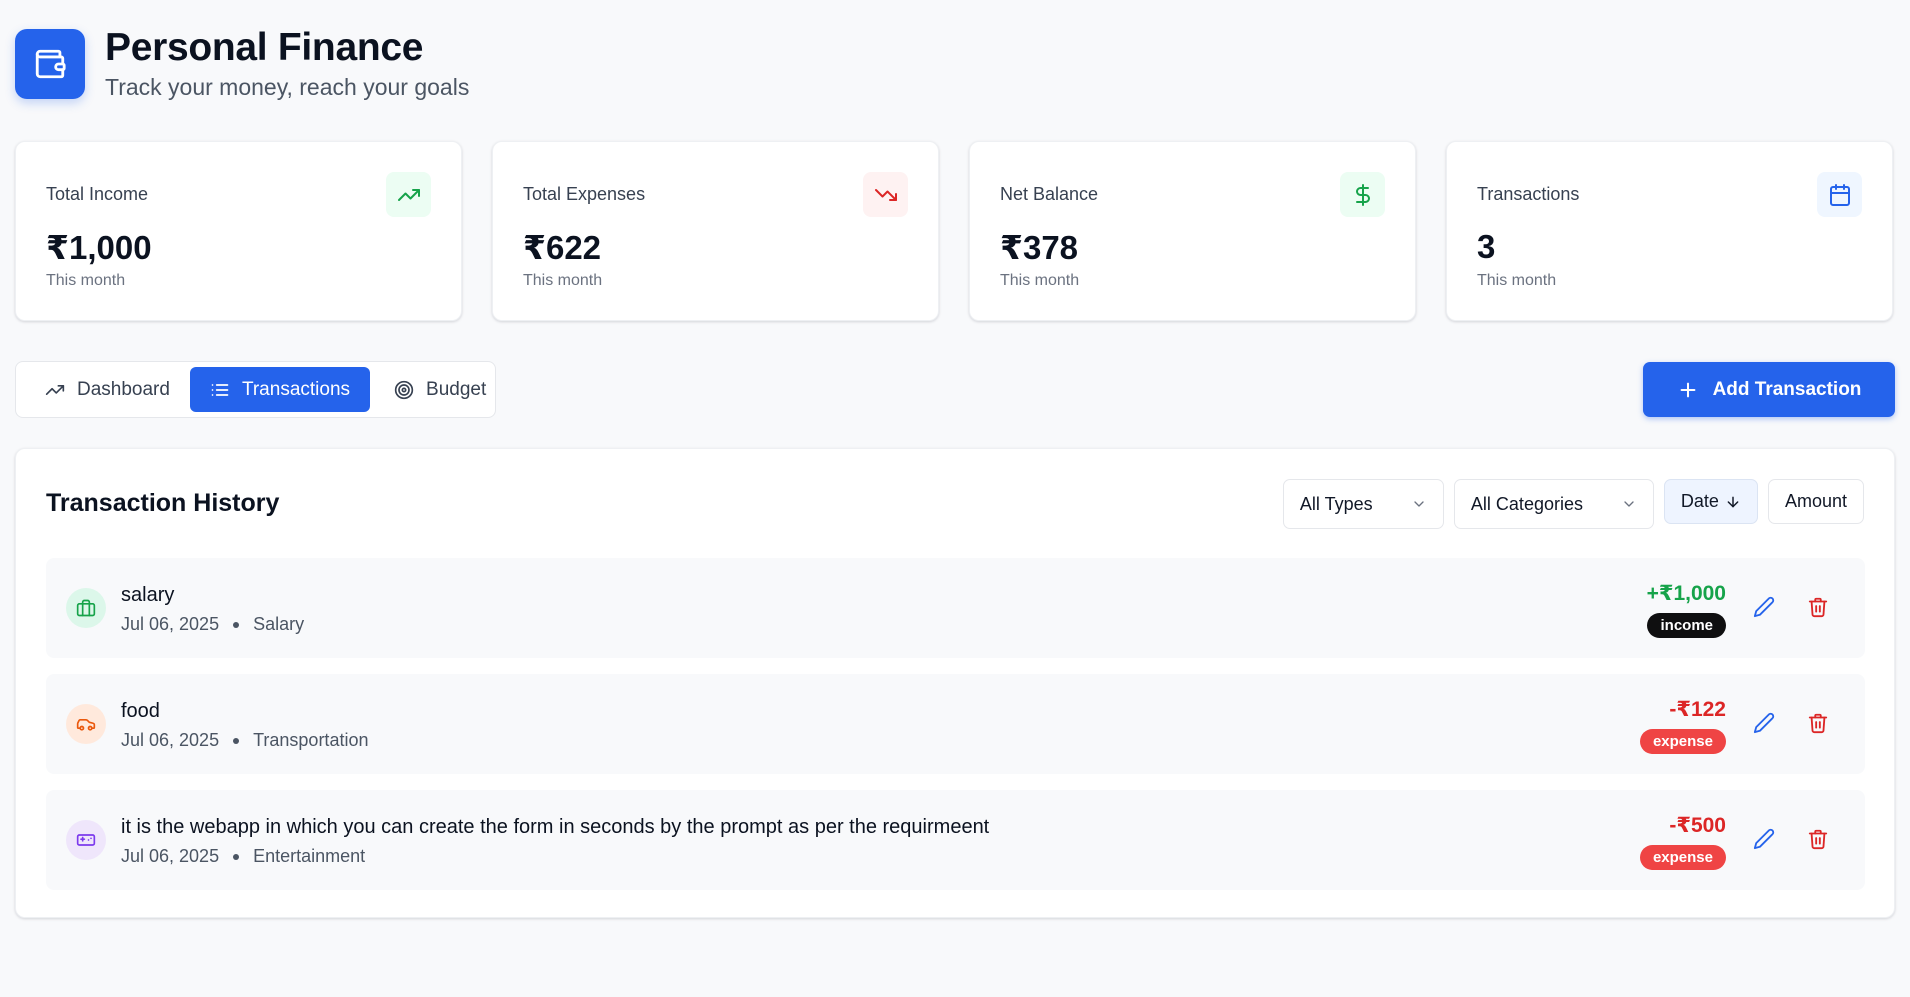  What do you see at coordinates (1039, 247) in the screenshot?
I see `stat-value: ₹378` at bounding box center [1039, 247].